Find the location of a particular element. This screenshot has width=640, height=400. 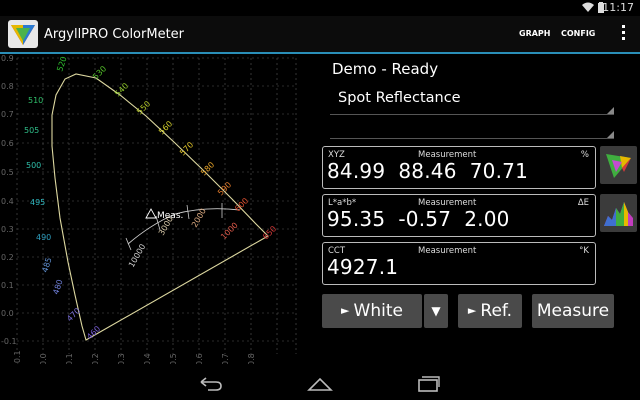

wavelength-label: 530 is located at coordinates (99, 72).